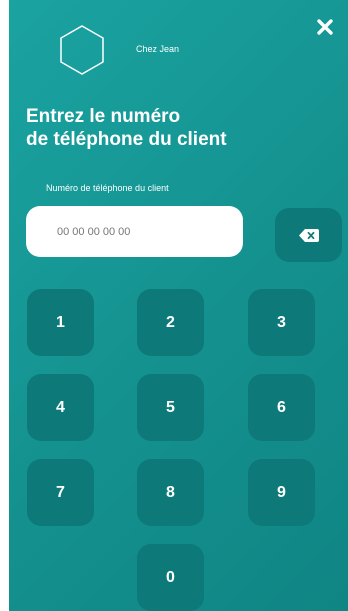 This screenshot has width=348, height=611. What do you see at coordinates (60, 407) in the screenshot?
I see `keypad-key-4: 4` at bounding box center [60, 407].